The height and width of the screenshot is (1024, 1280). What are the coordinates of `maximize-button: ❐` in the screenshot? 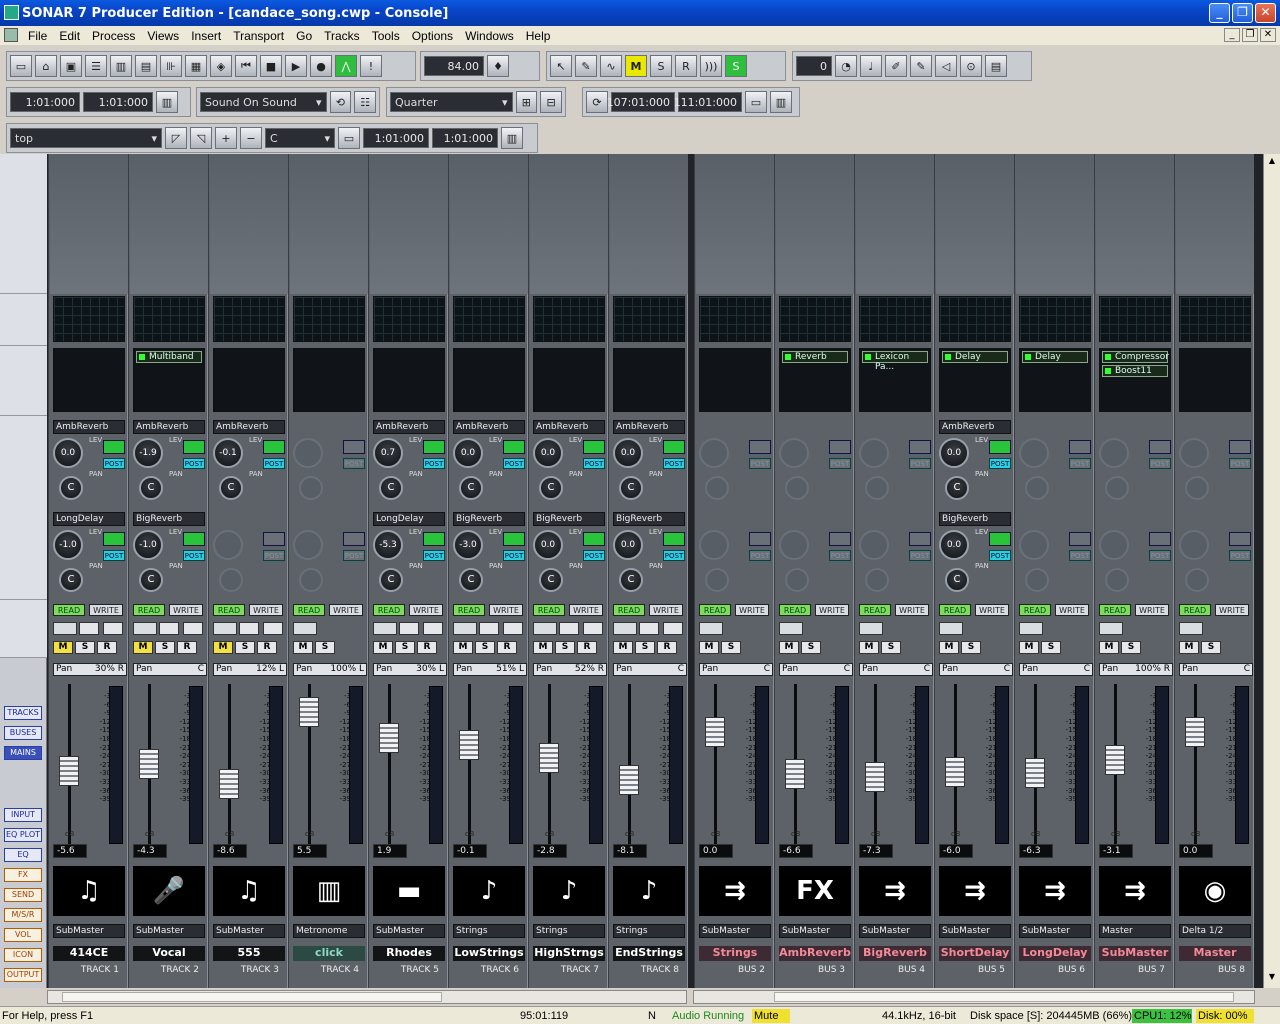 It's located at (1242, 13).